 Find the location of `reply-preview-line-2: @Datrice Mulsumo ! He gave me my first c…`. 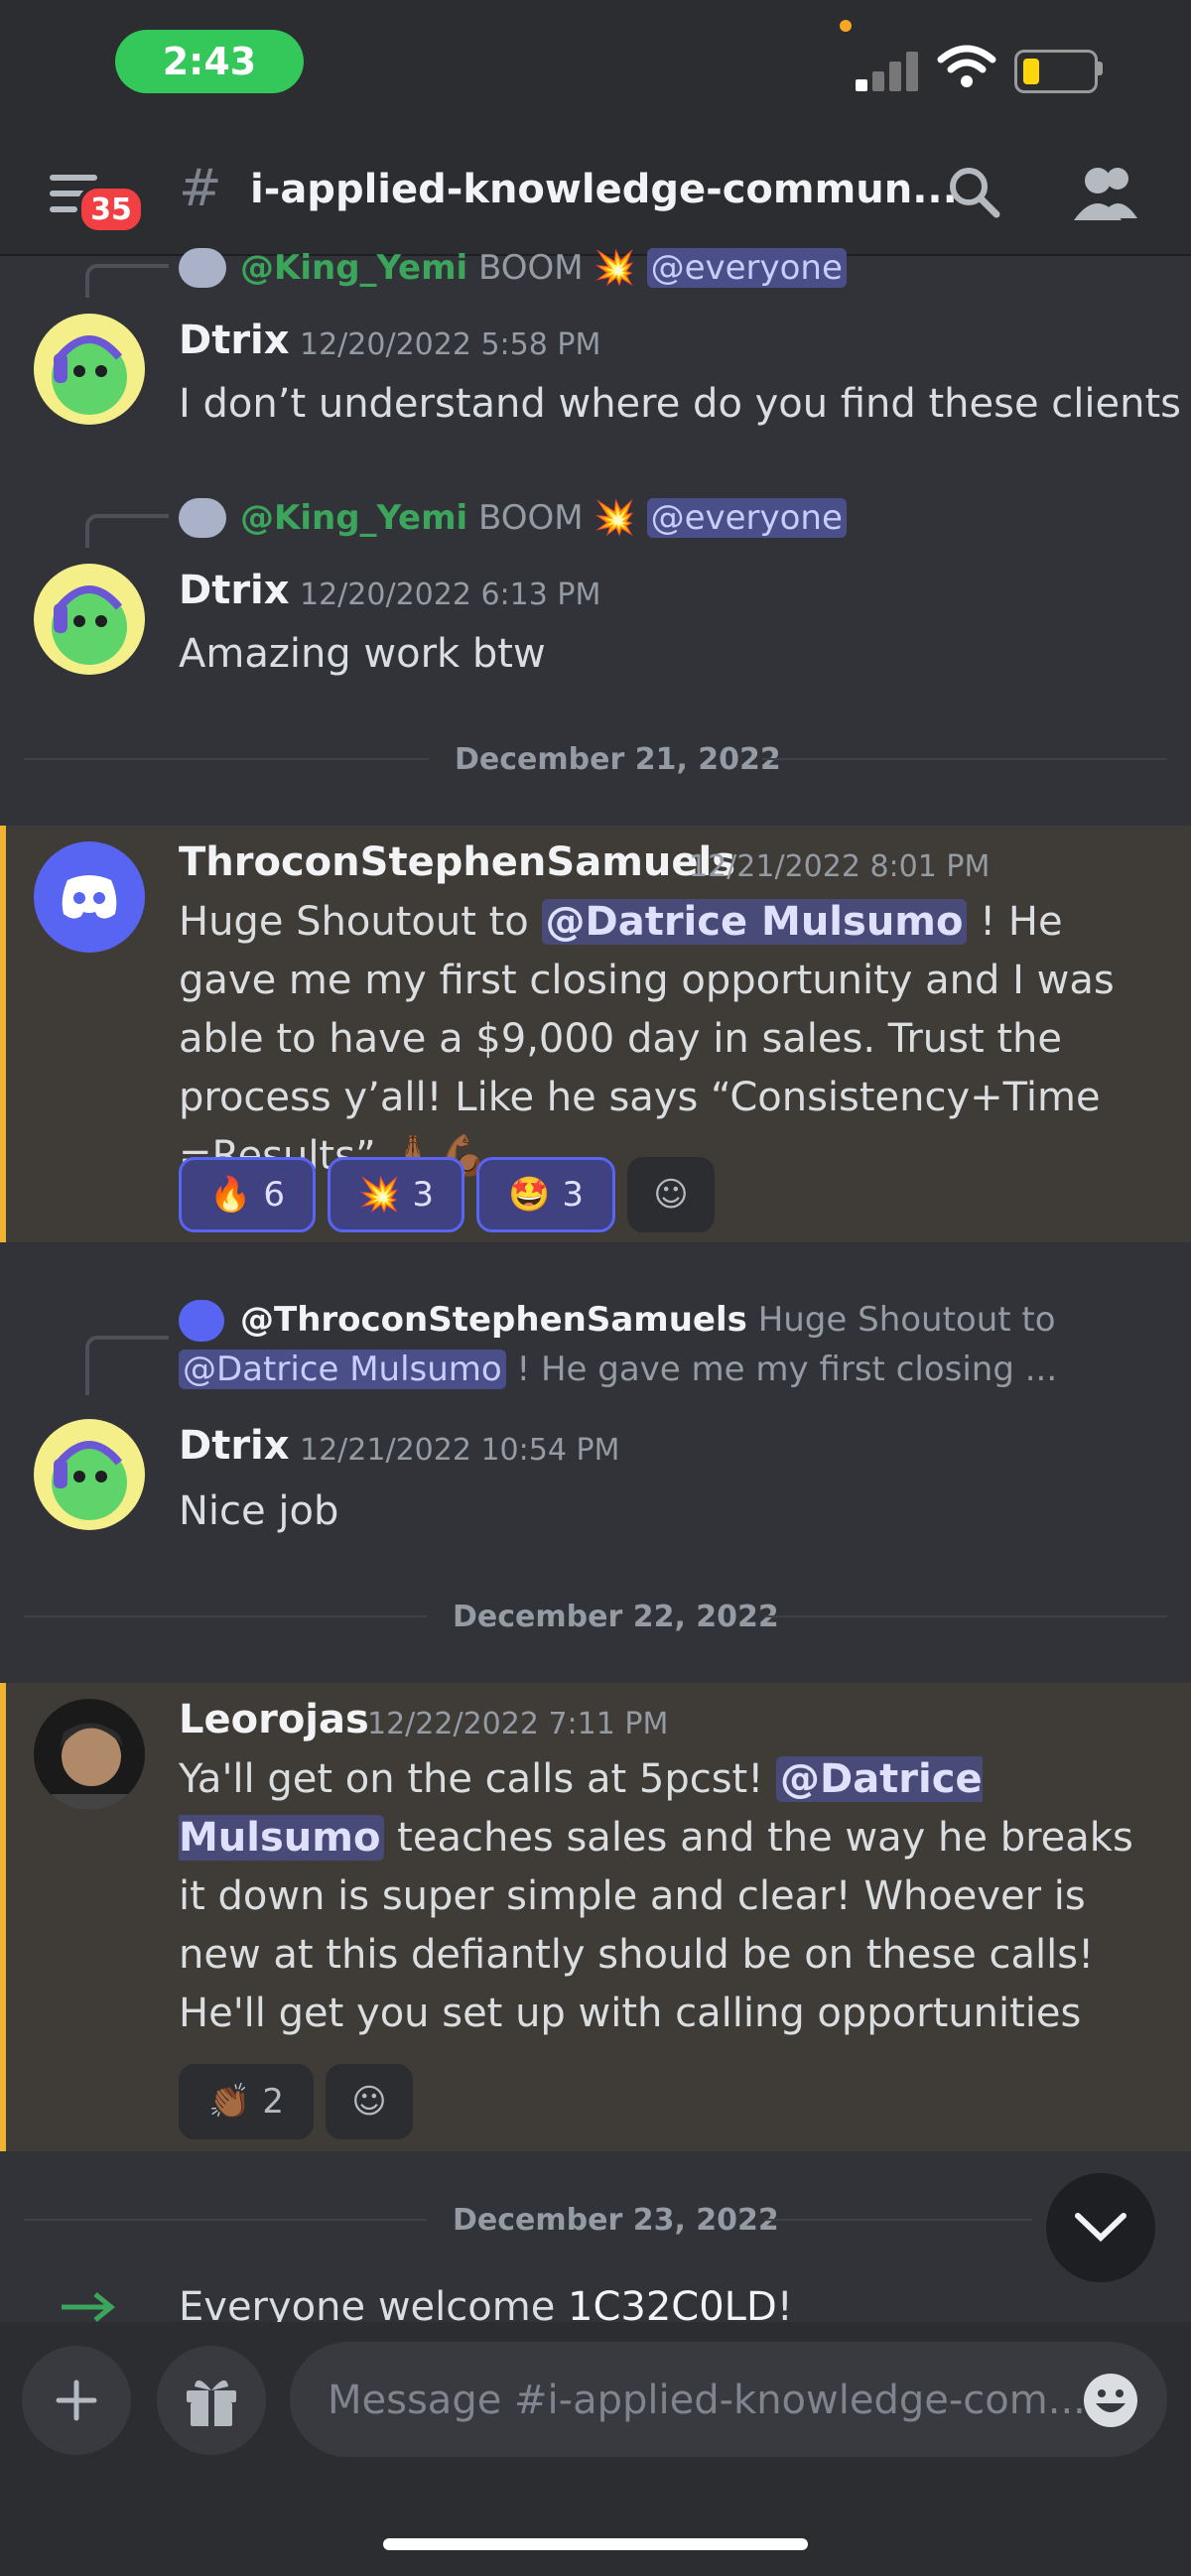

reply-preview-line-2: @Datrice Mulsumo ! He gave me my first c… is located at coordinates (618, 1370).